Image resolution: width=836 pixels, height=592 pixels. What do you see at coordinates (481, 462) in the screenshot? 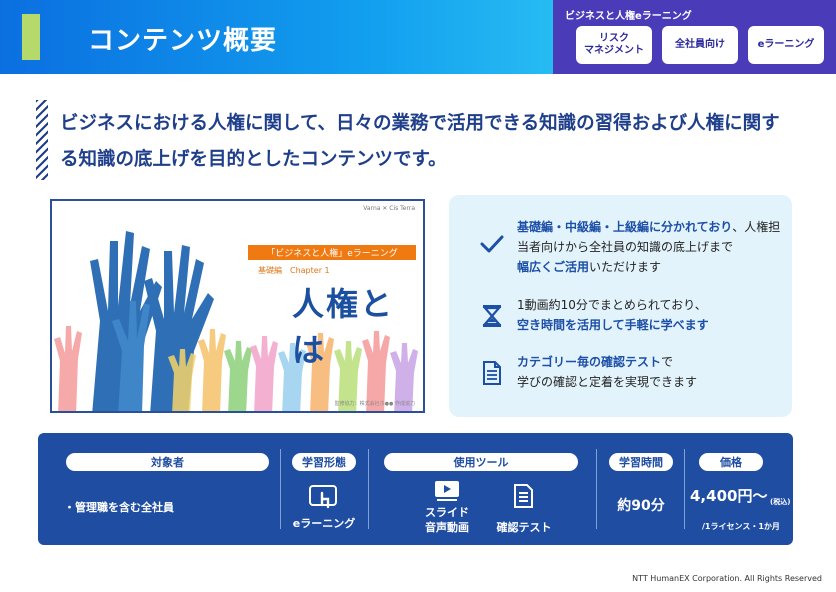
I see `tools-label: 使用ツール` at bounding box center [481, 462].